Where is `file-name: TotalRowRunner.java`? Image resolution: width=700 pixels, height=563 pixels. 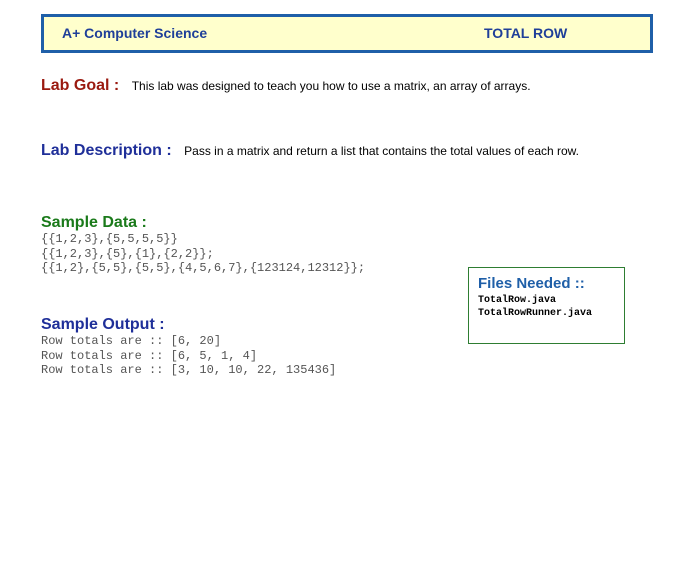
file-name: TotalRowRunner.java is located at coordinates (535, 313).